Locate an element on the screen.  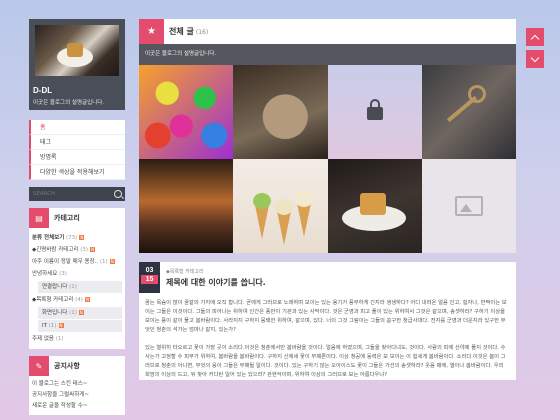
post-date: 03 15 is located at coordinates (149, 277).